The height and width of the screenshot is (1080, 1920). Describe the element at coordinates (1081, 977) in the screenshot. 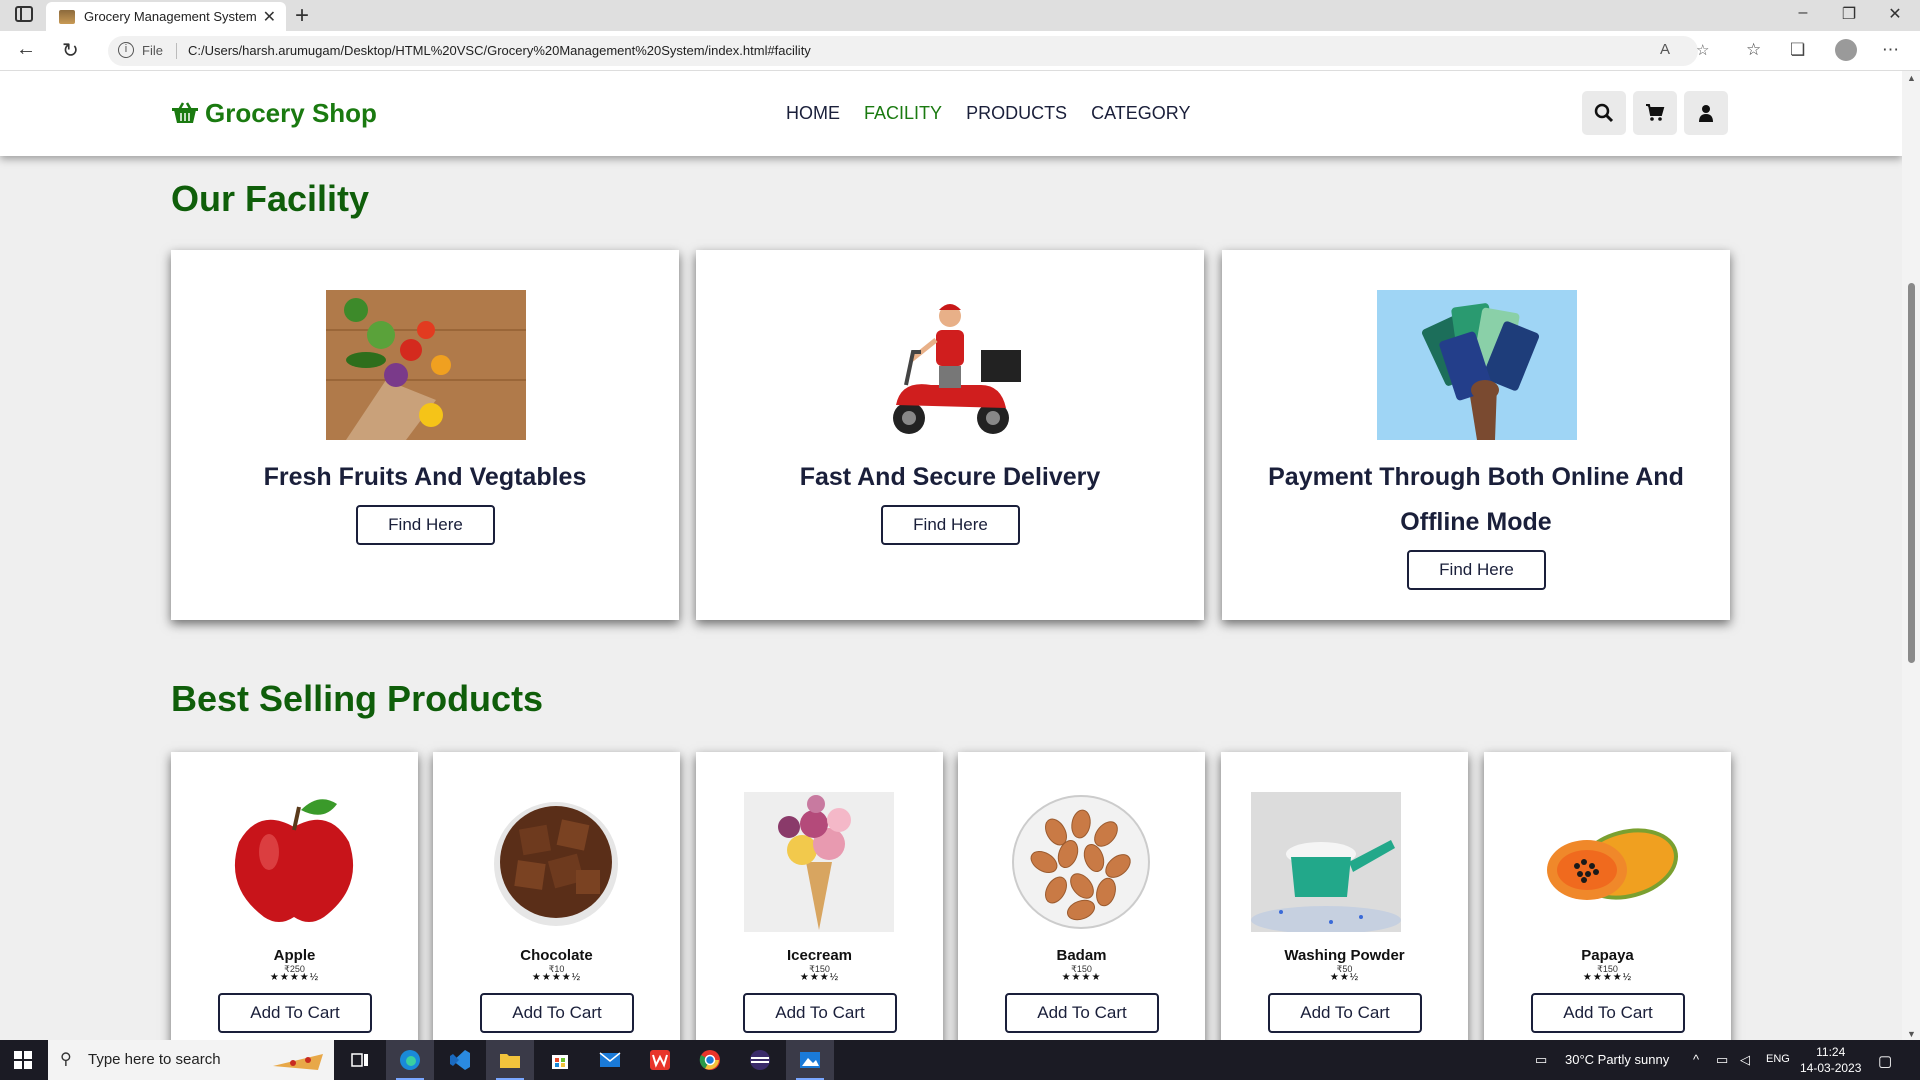

I see `rating-stars-icon: ★★★★` at that location.